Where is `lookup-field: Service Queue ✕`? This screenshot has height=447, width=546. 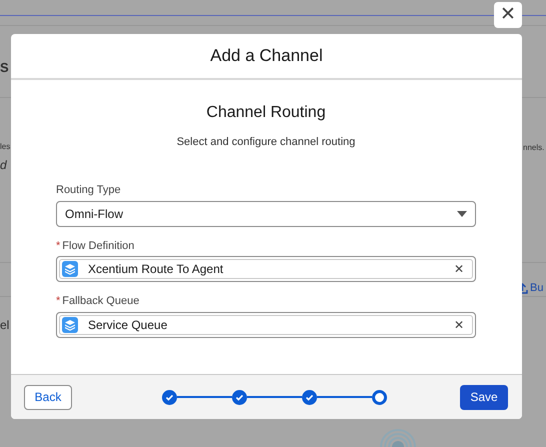
lookup-field: Service Queue ✕ is located at coordinates (266, 325).